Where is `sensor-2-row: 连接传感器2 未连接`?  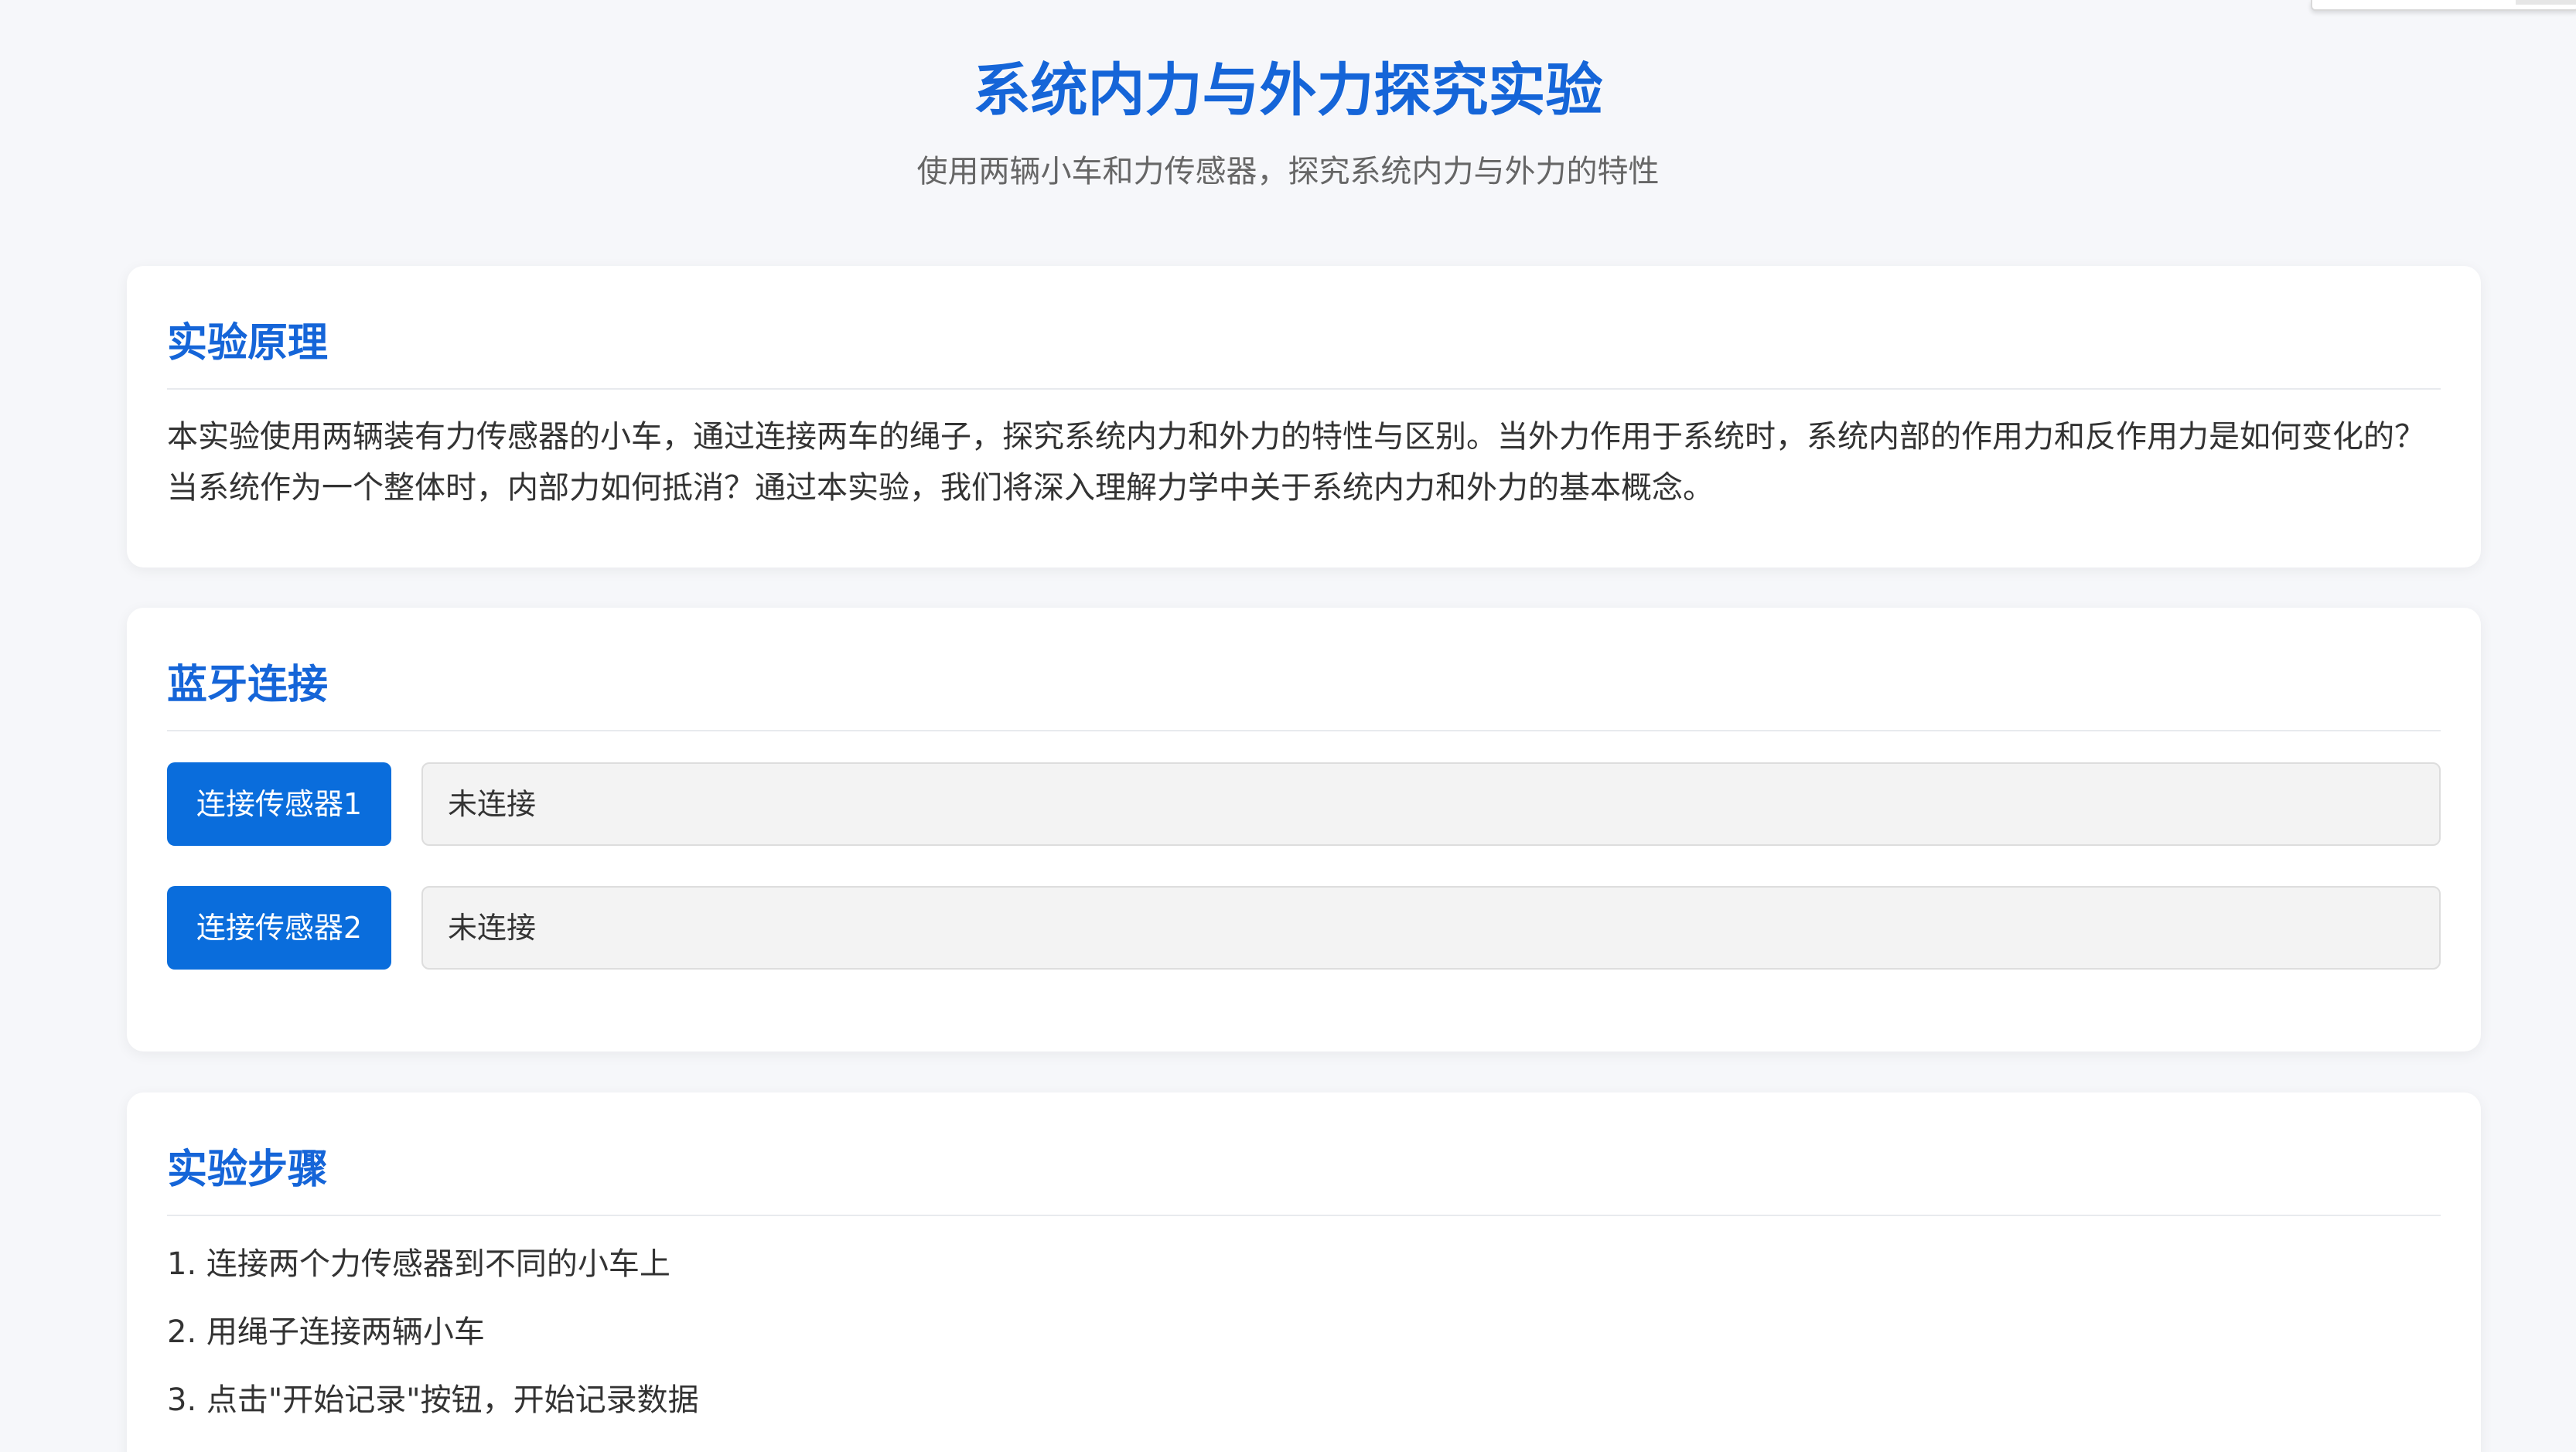
sensor-2-row: 连接传感器2 未连接 is located at coordinates (1304, 928).